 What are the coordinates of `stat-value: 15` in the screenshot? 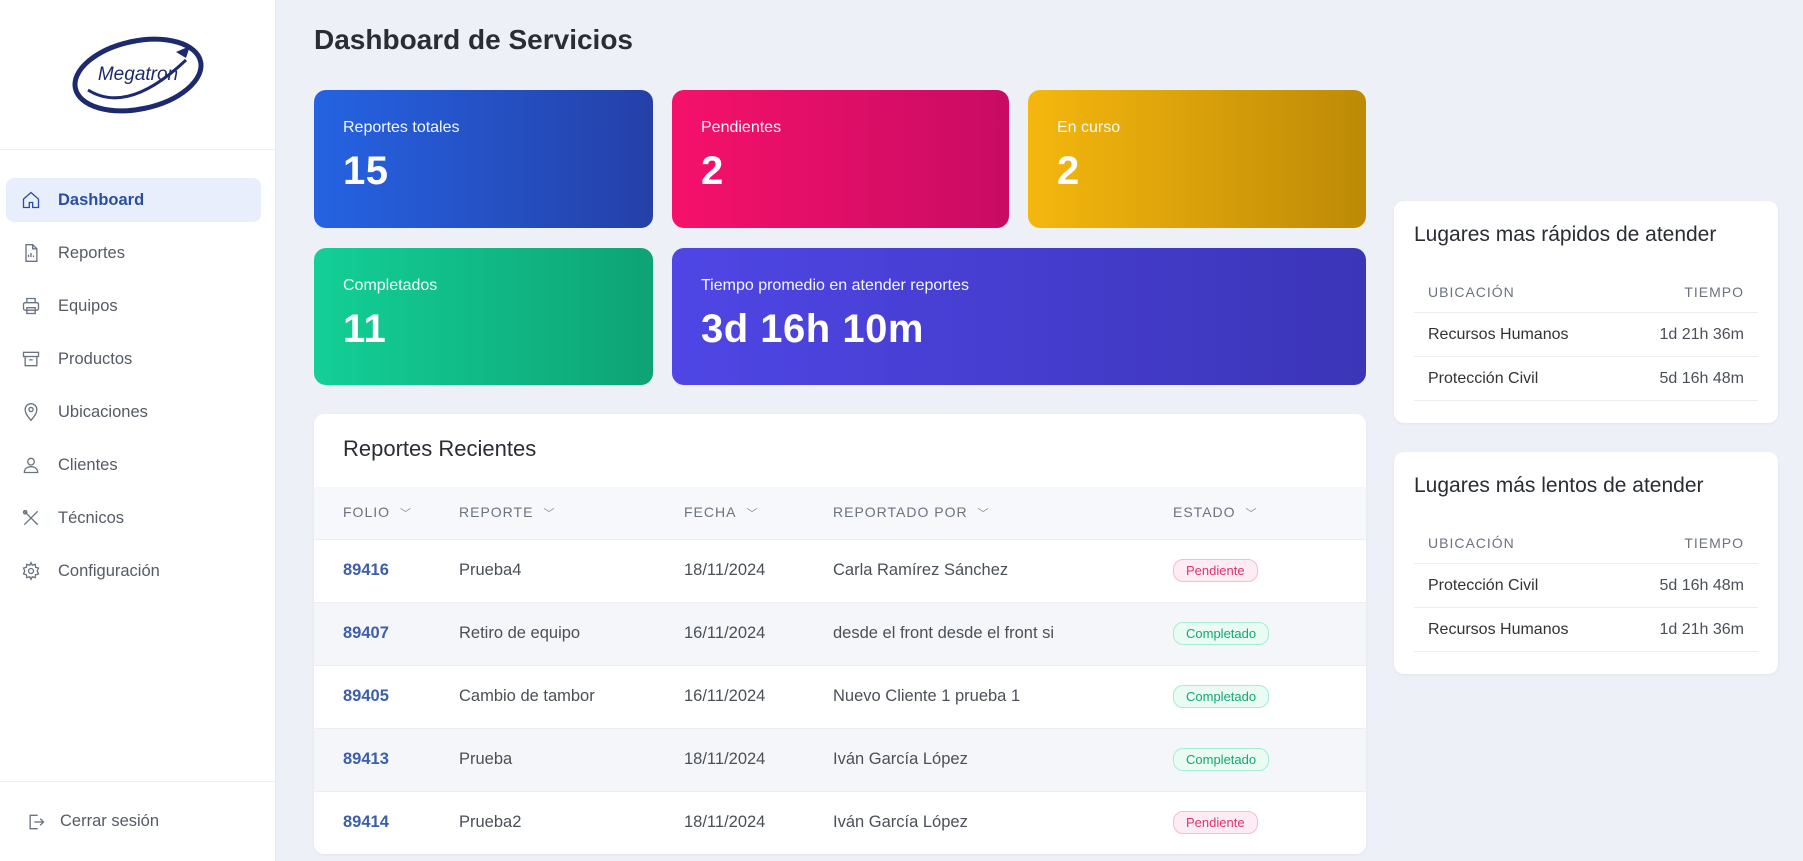 It's located at (366, 171).